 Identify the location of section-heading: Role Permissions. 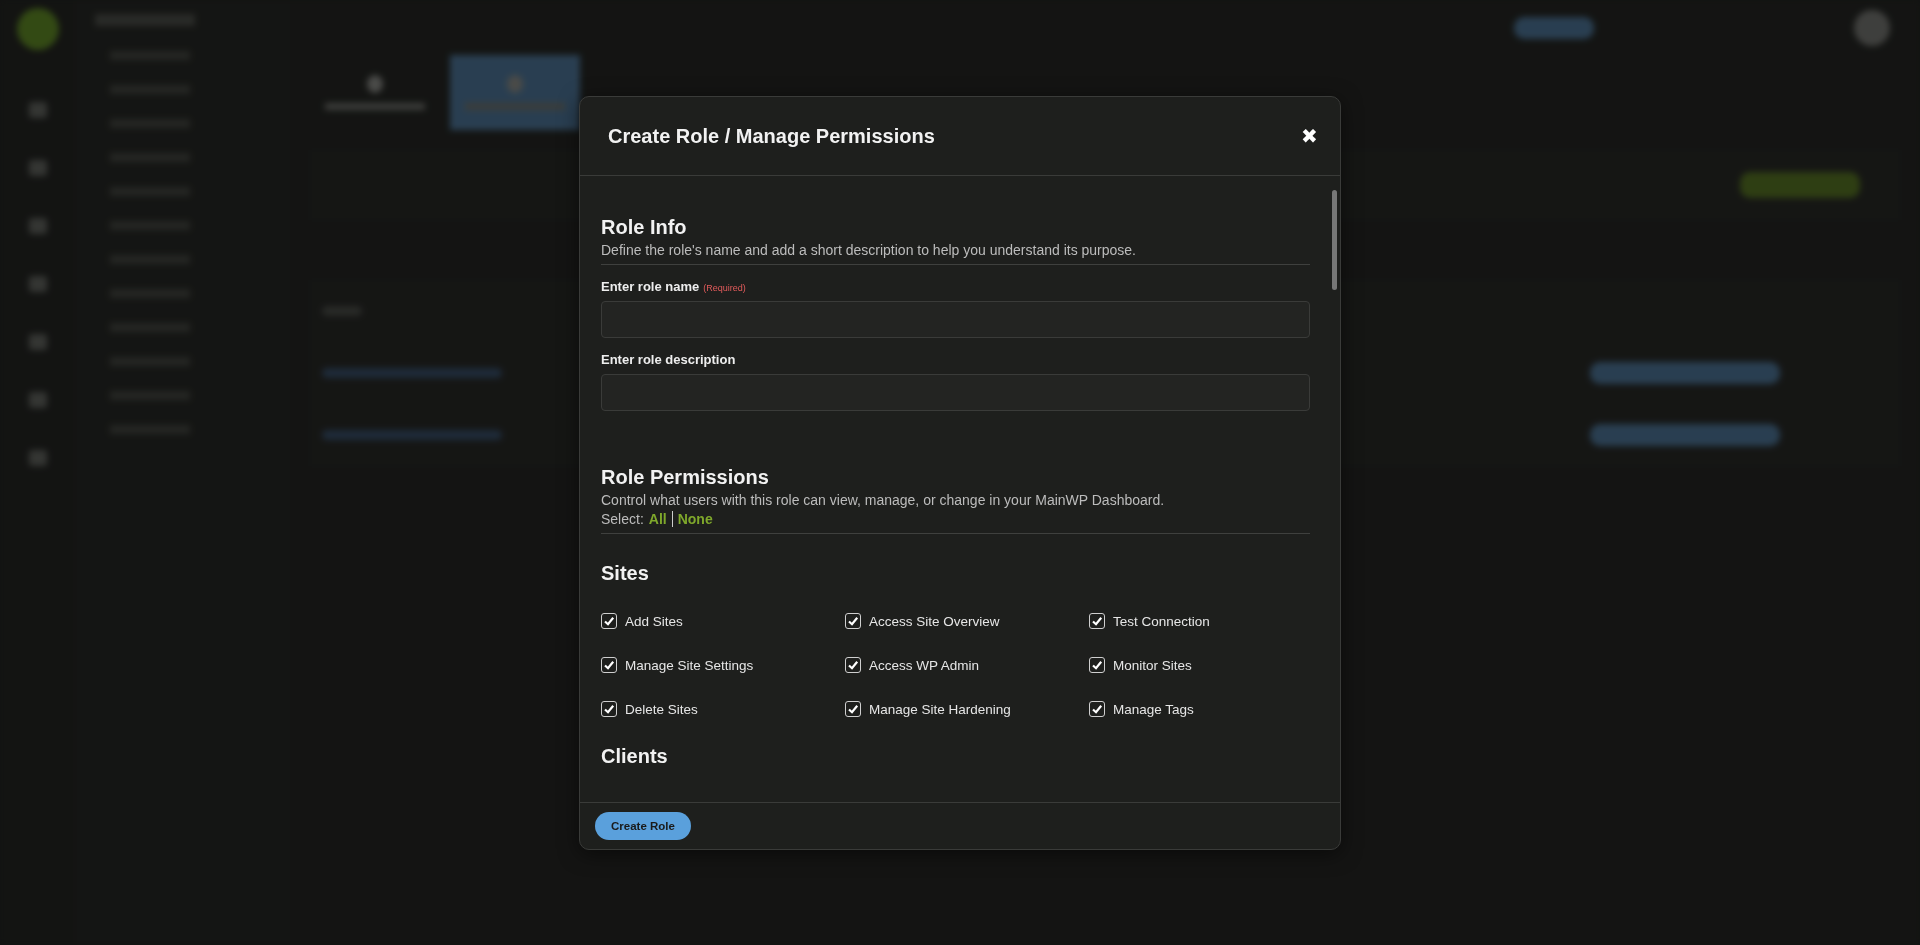
(685, 477).